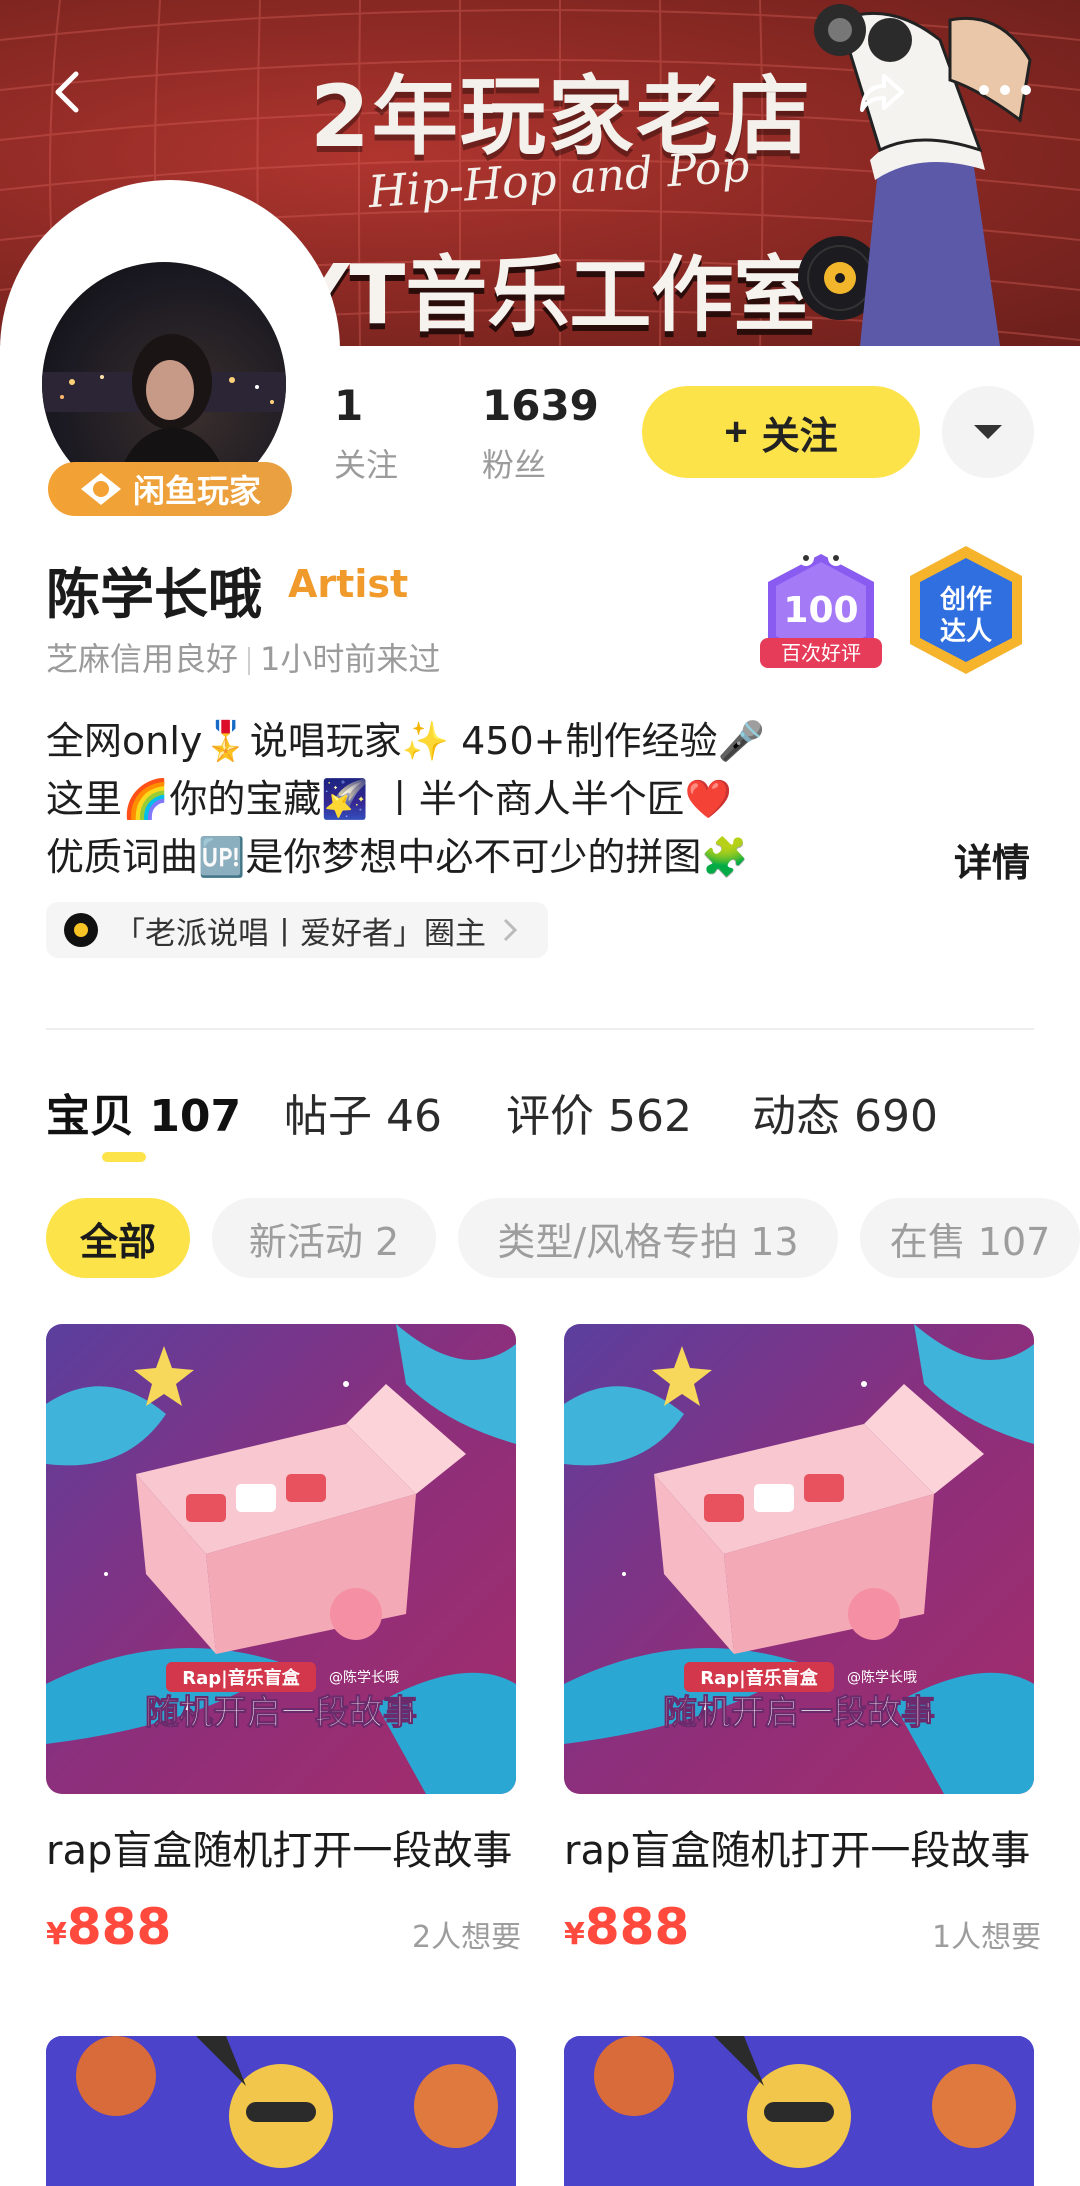  I want to click on want-count: 2人想要, so click(467, 1937).